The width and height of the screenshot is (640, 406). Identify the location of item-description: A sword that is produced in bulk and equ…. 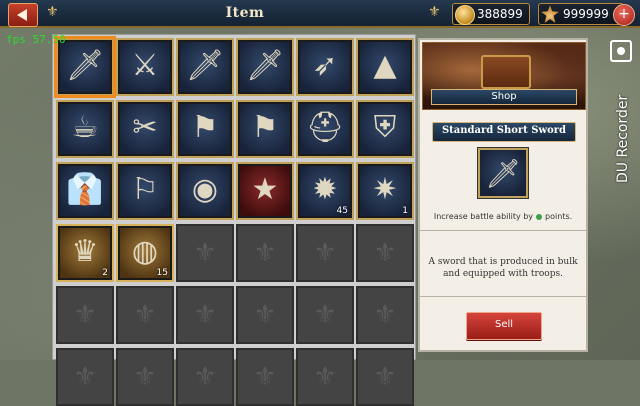
(503, 268).